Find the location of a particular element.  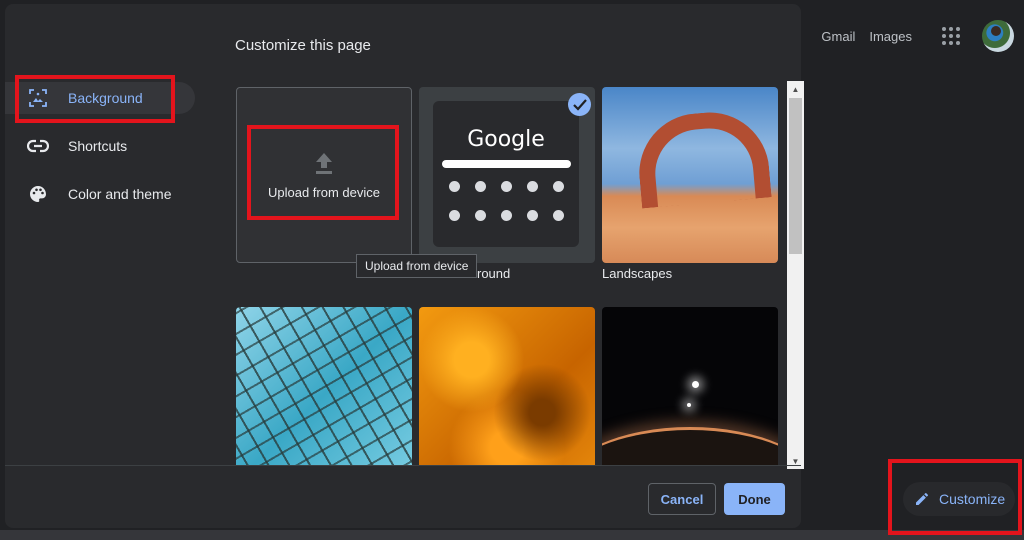

scroll-up-arrow-icon: ▲ is located at coordinates (795, 89).